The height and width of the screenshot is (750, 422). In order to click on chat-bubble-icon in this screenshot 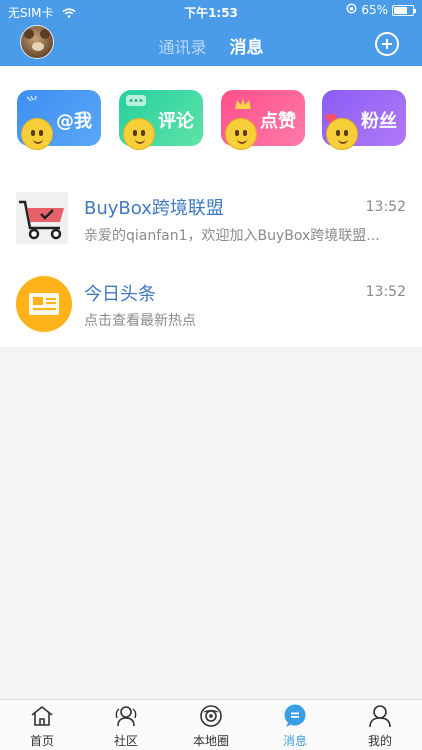, I will do `click(135, 101)`.